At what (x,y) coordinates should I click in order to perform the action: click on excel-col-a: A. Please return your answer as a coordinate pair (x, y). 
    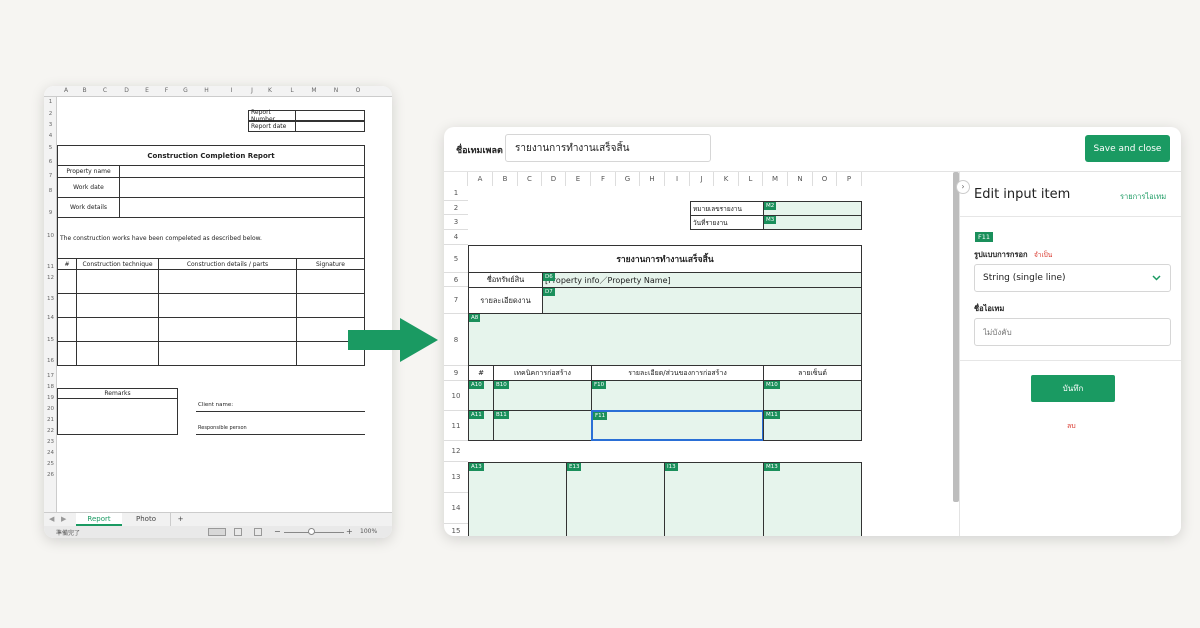
    Looking at the image, I should click on (66, 90).